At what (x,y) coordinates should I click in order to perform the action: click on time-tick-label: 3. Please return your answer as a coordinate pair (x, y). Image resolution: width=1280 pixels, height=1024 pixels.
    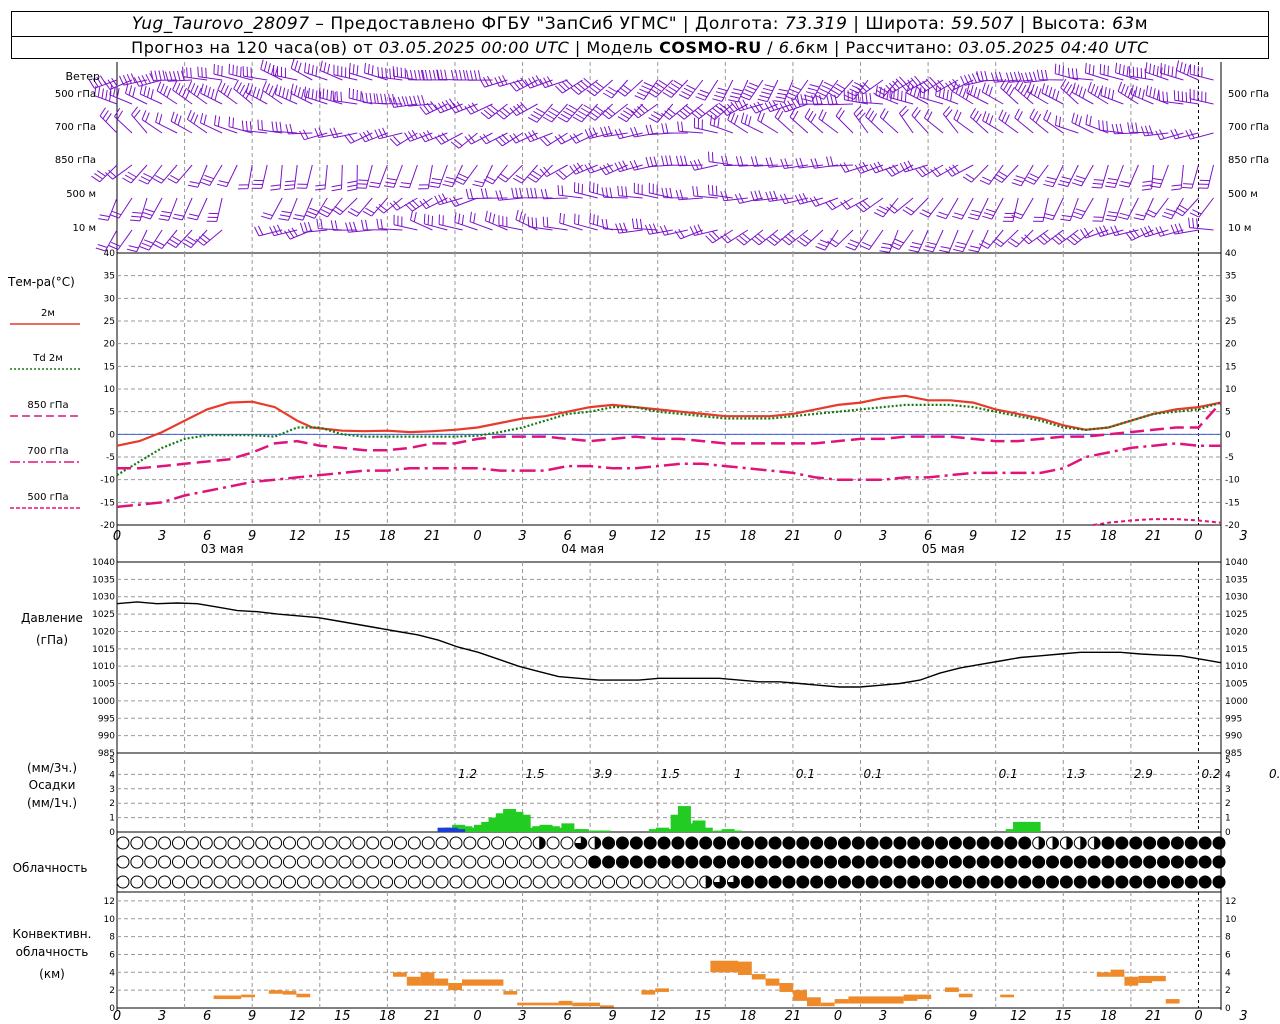
    Looking at the image, I should click on (883, 1016).